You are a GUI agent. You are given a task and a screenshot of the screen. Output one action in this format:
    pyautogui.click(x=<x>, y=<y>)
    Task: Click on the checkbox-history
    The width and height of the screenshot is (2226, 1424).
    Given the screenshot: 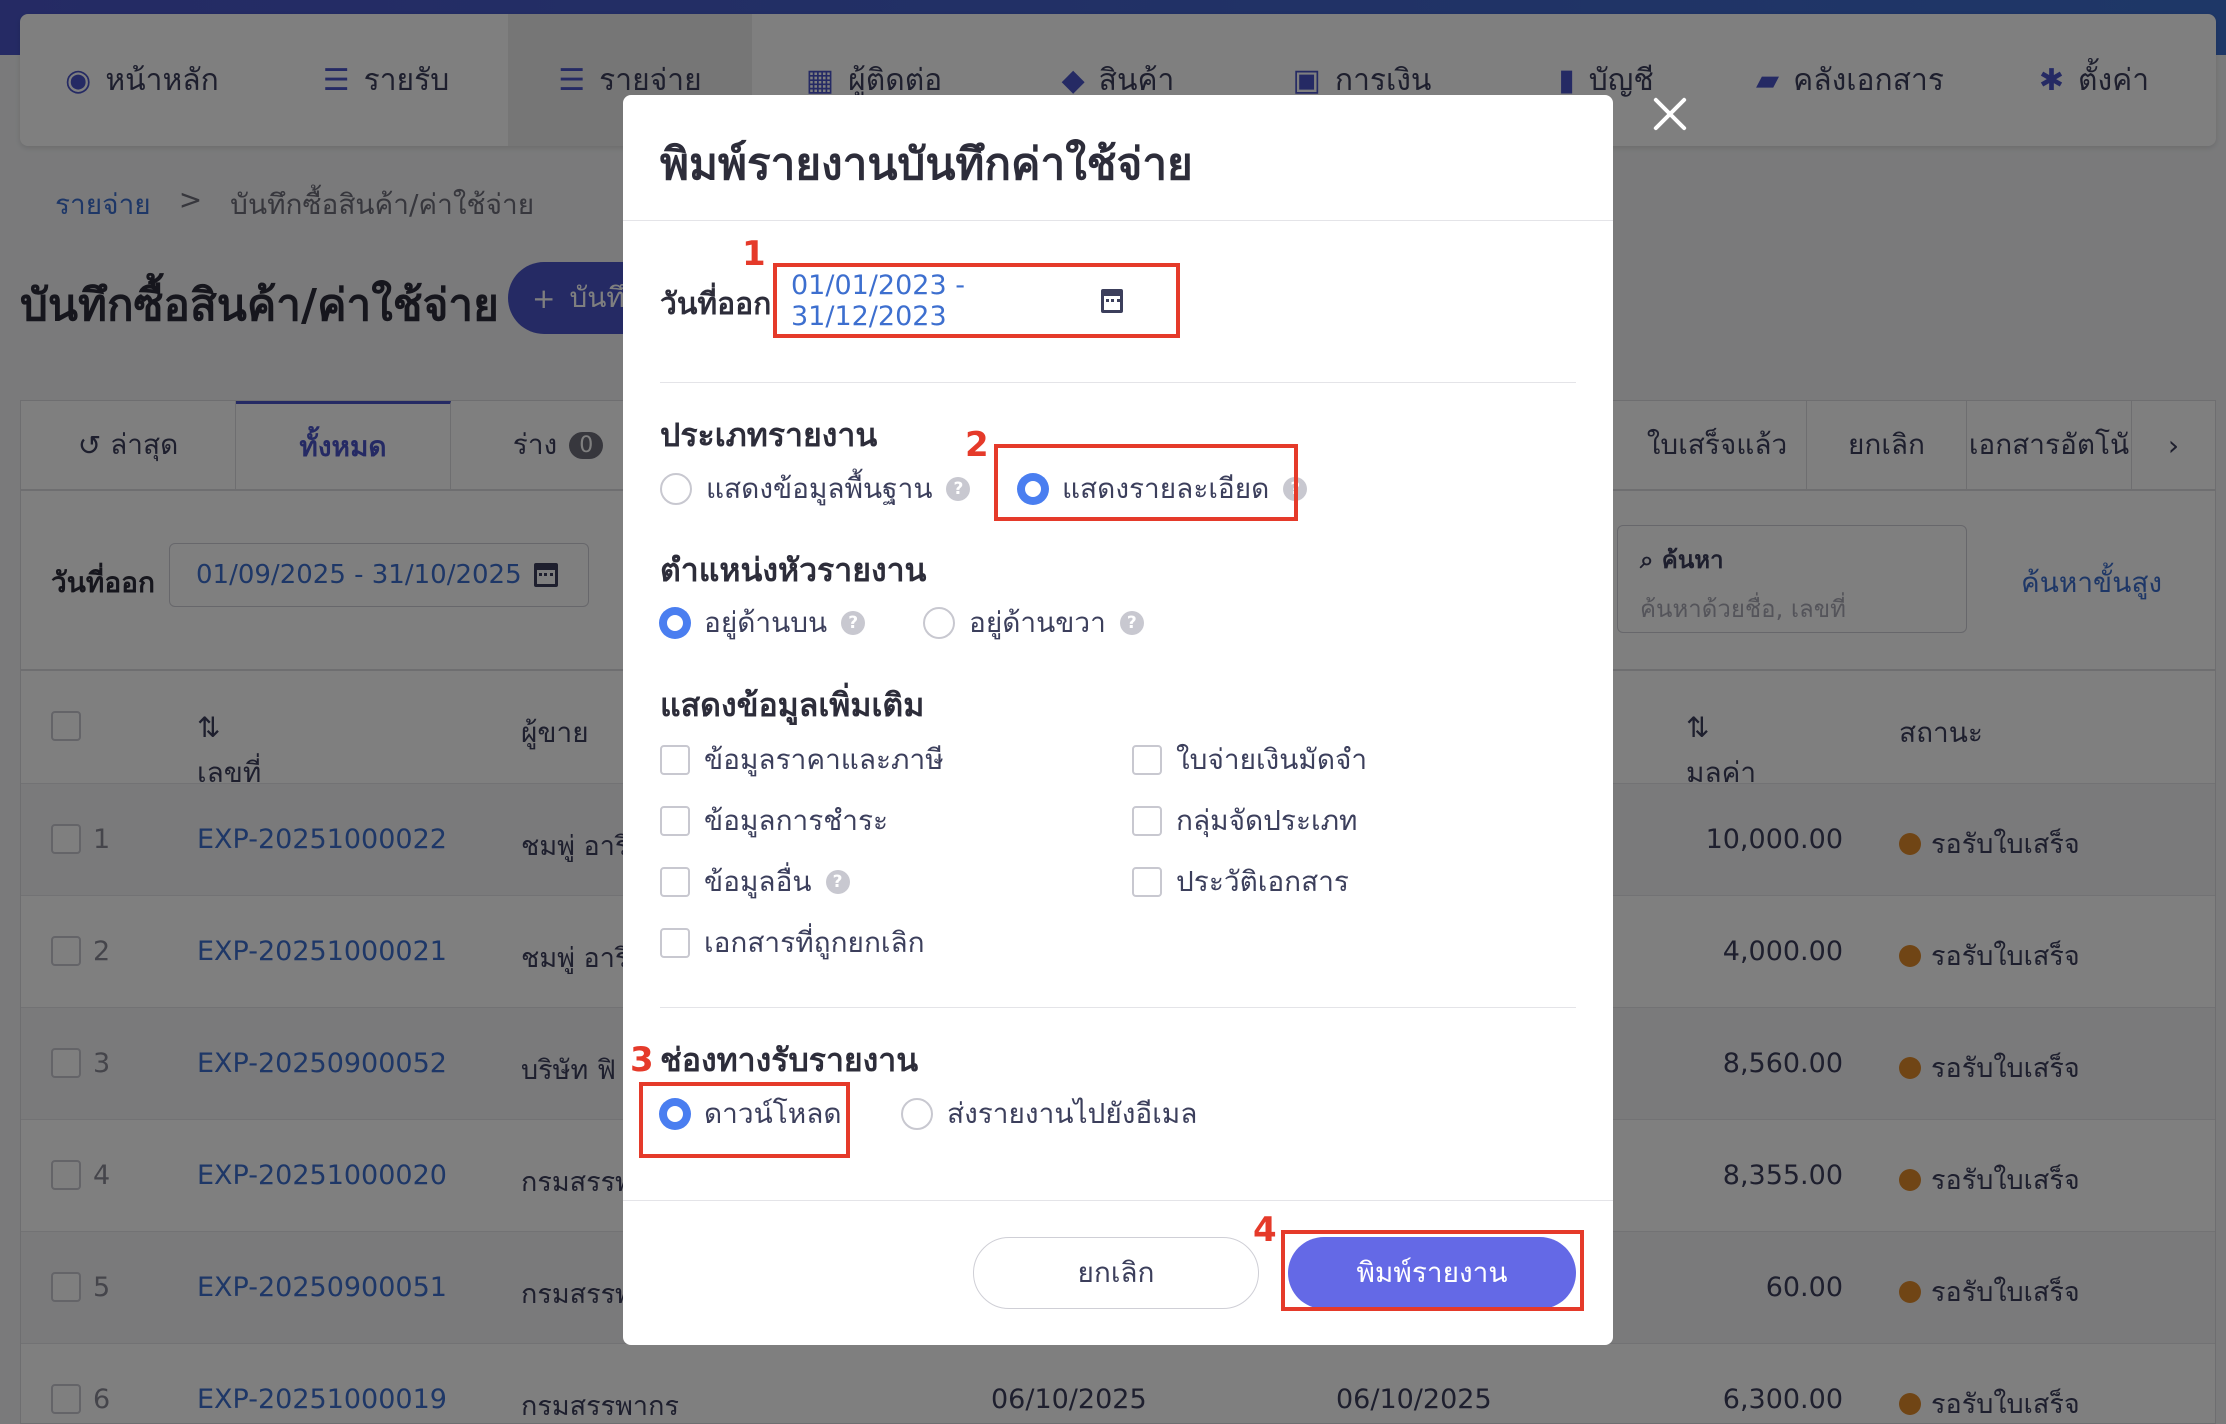 What is the action you would take?
    pyautogui.click(x=1147, y=882)
    